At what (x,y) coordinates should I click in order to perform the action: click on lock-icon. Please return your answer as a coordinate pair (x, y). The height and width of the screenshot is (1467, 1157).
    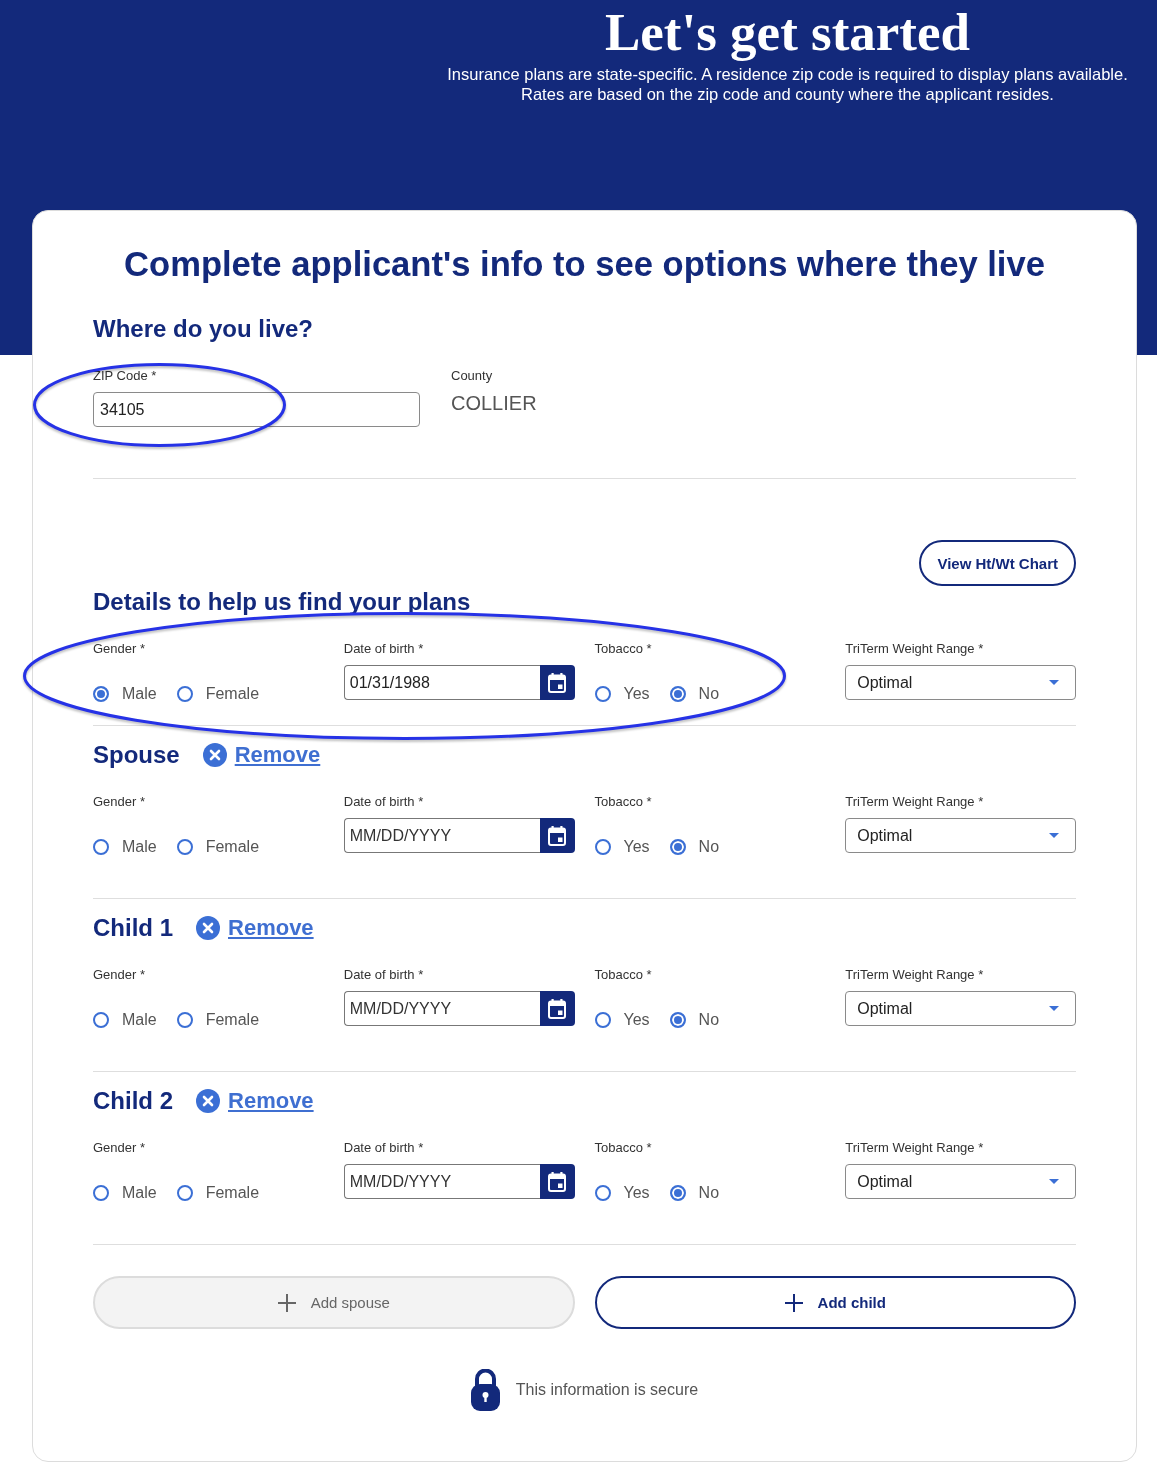
    Looking at the image, I should click on (485, 1390).